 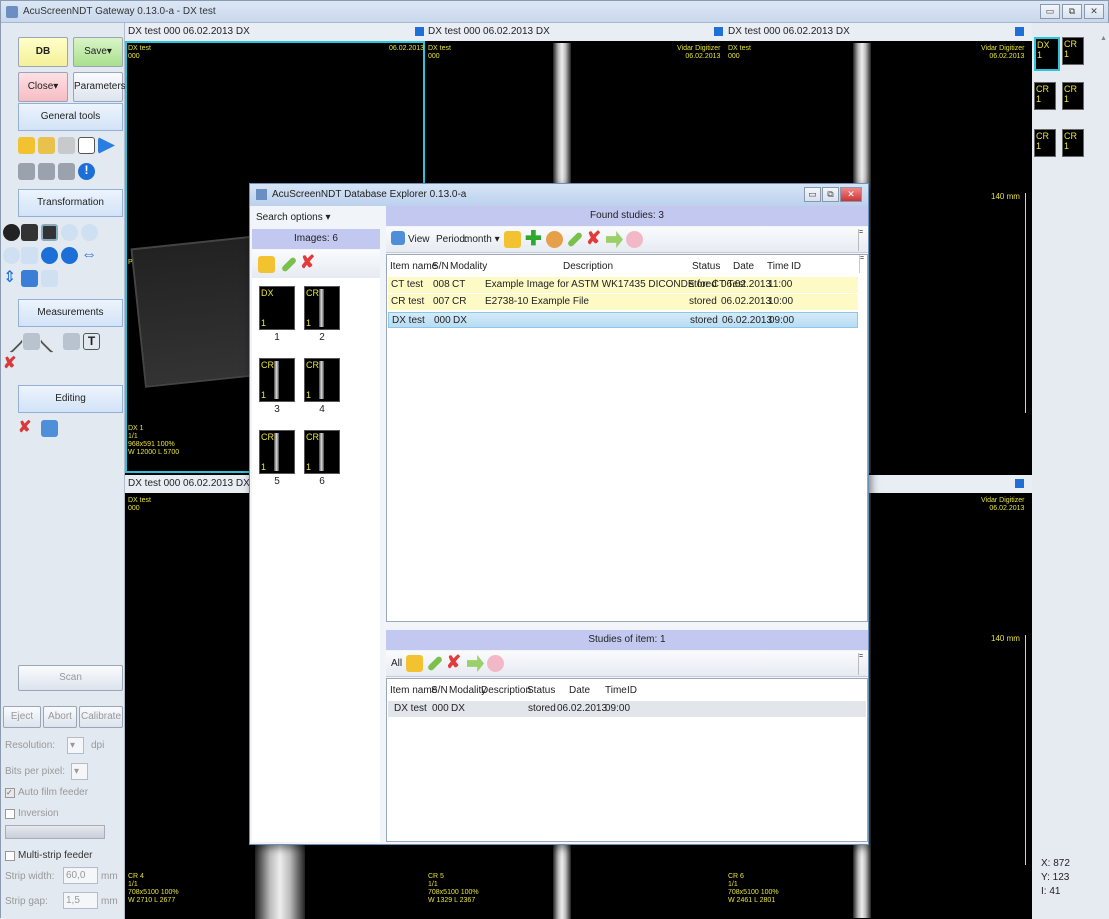 I want to click on edit-pencil-icon, so click(x=575, y=239).